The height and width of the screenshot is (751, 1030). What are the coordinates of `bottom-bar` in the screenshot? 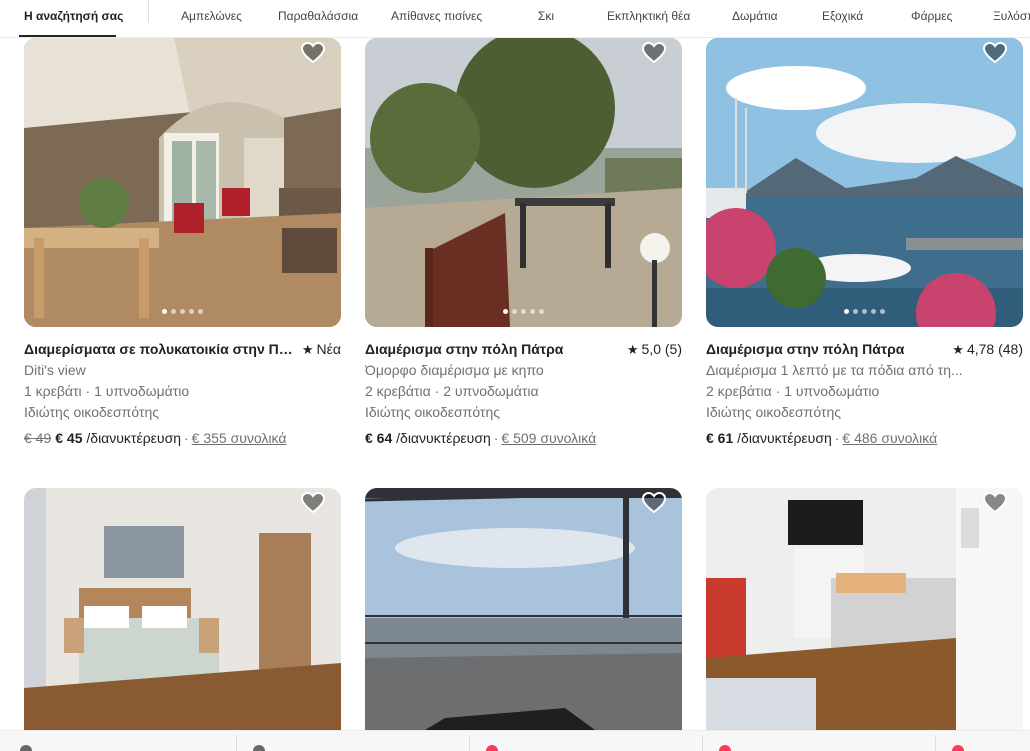 It's located at (515, 740).